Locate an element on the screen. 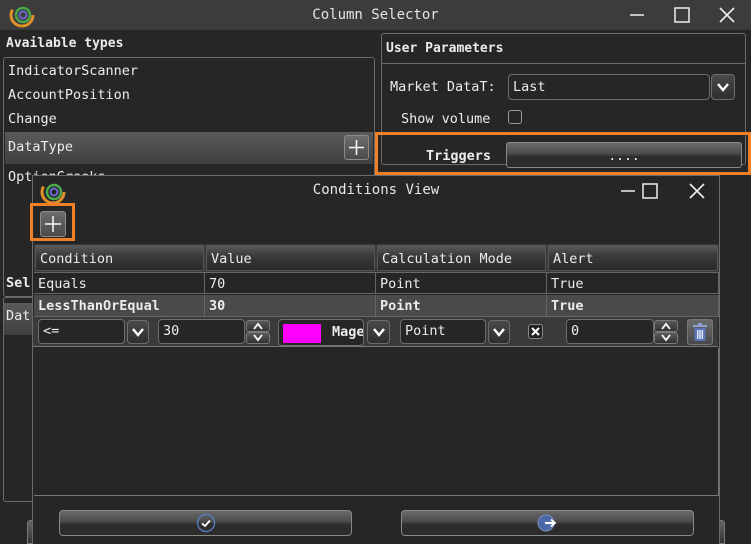 The image size is (751, 544). value-input-text: 30 is located at coordinates (171, 331).